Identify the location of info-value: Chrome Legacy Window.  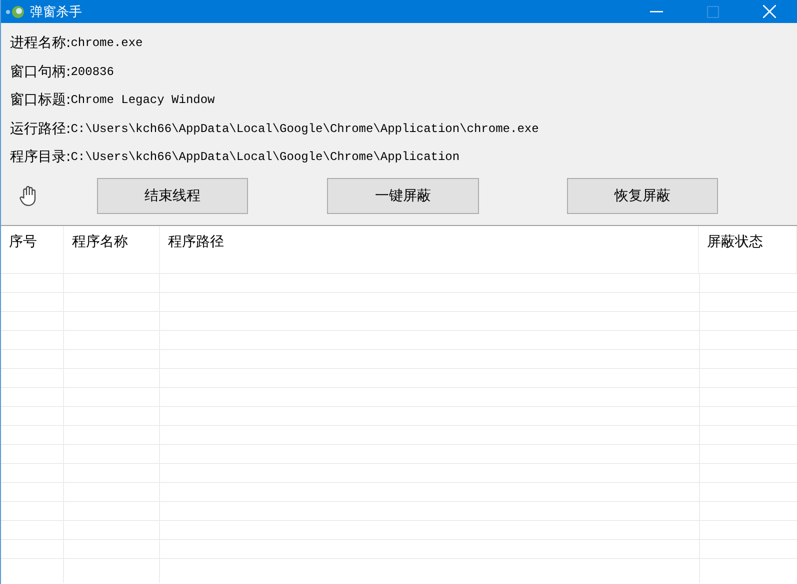
(142, 100).